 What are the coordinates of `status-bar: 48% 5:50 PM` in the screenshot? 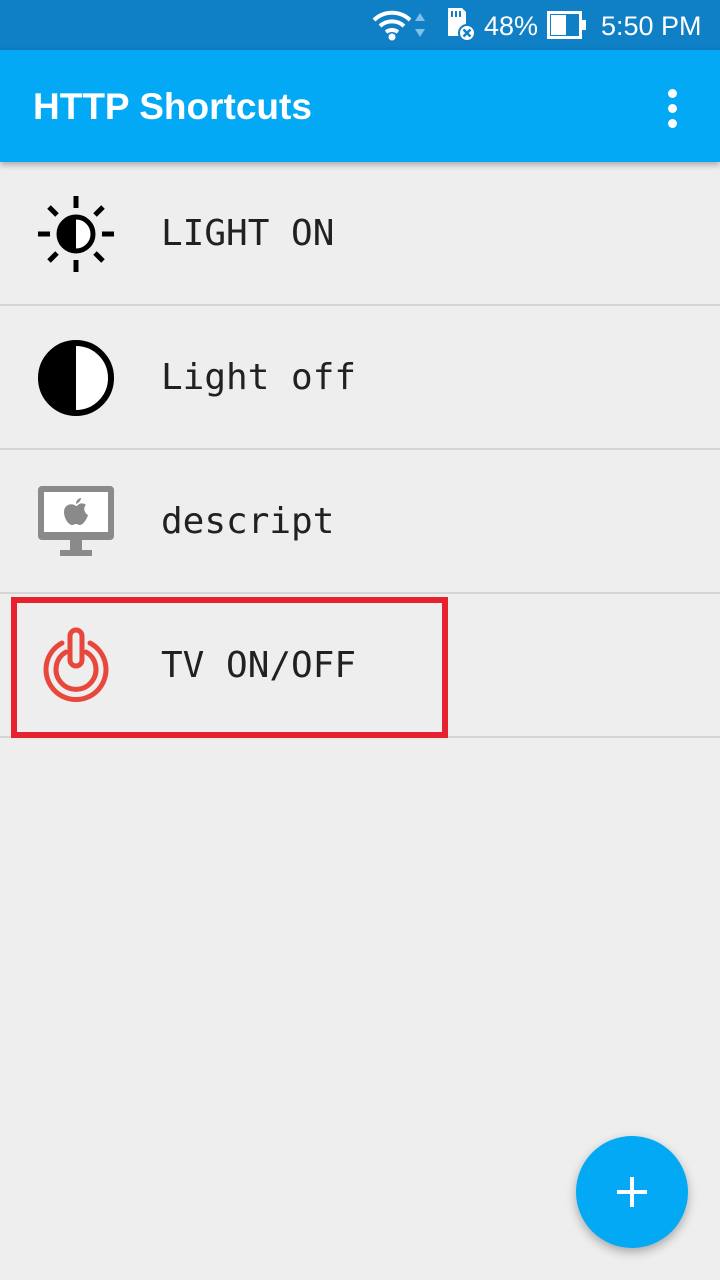 It's located at (360, 25).